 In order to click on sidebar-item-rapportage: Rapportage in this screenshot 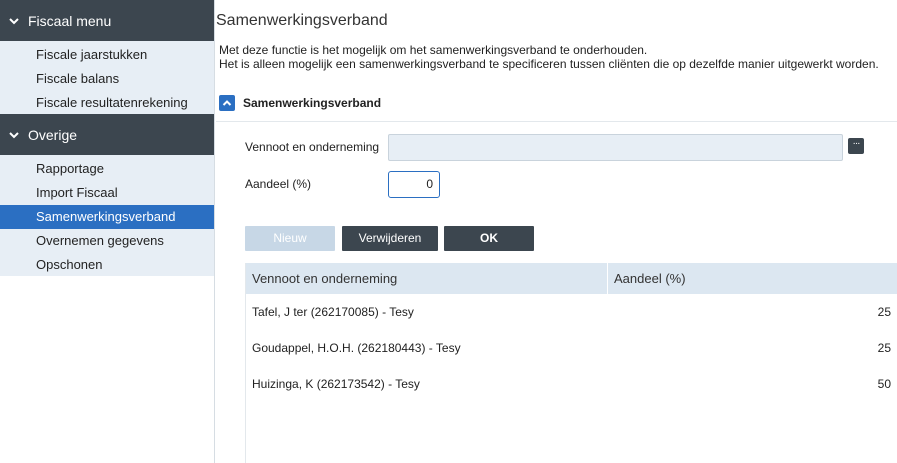, I will do `click(107, 169)`.